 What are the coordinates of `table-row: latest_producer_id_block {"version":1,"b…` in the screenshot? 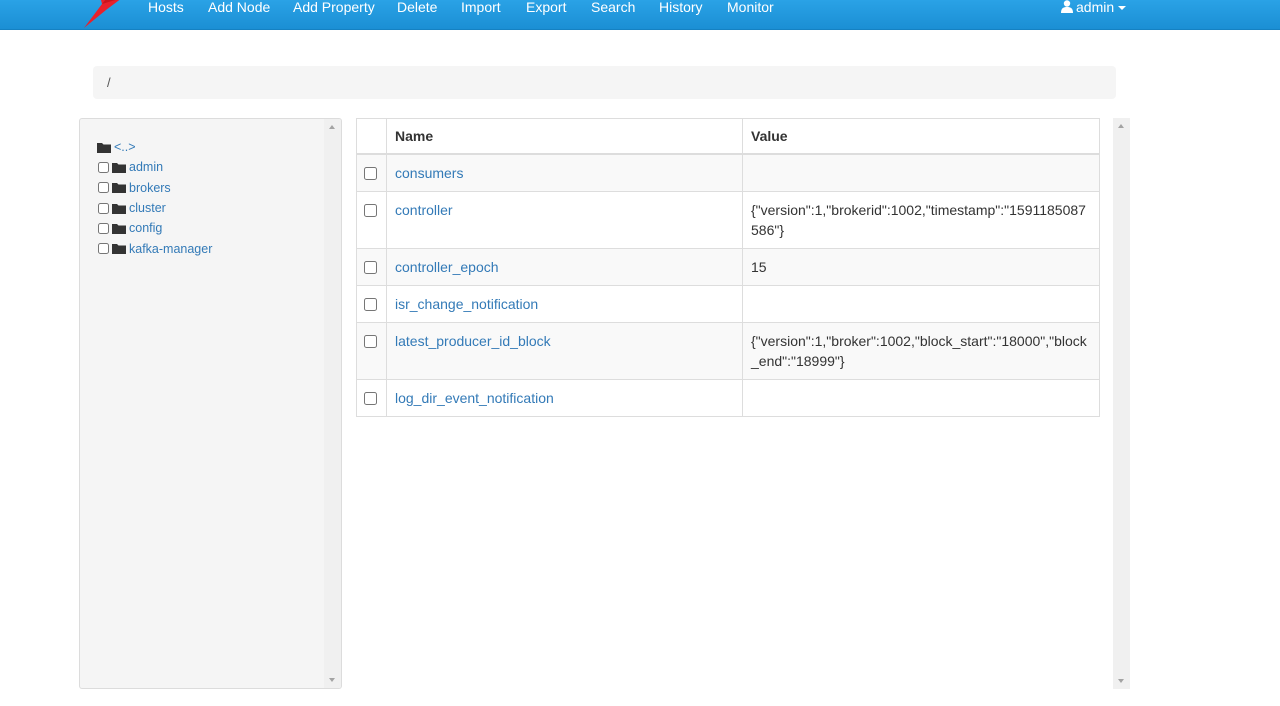 It's located at (728, 351).